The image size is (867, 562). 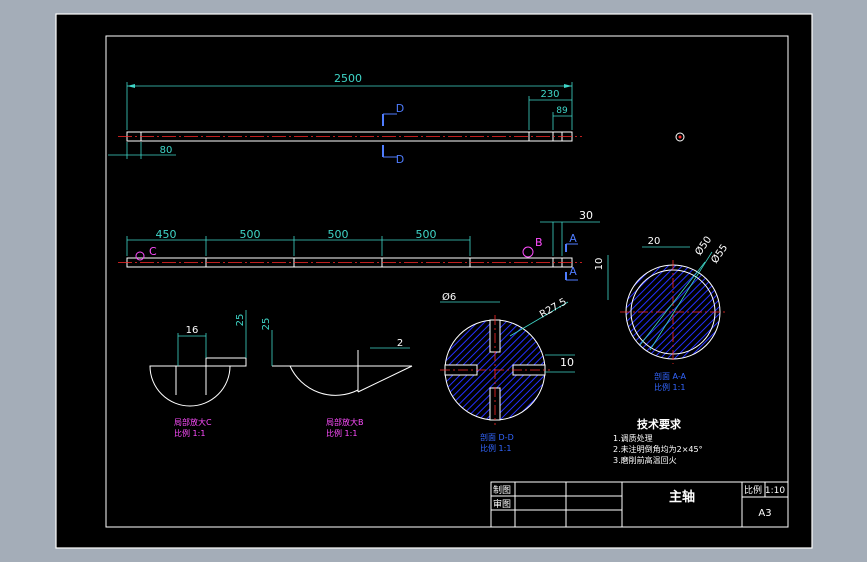 What do you see at coordinates (400, 159) in the screenshot?
I see `section-mark-d-bottom: D` at bounding box center [400, 159].